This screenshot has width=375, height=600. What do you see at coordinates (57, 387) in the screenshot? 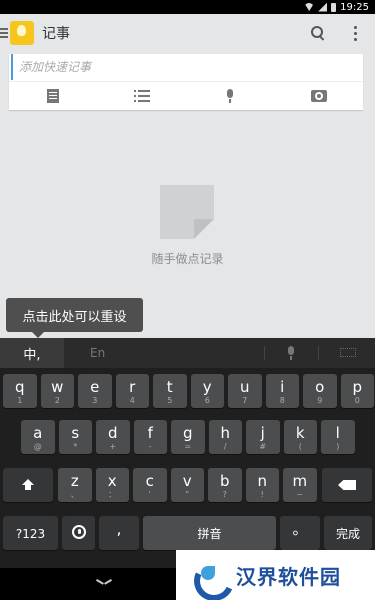
I see `key-label: w` at bounding box center [57, 387].